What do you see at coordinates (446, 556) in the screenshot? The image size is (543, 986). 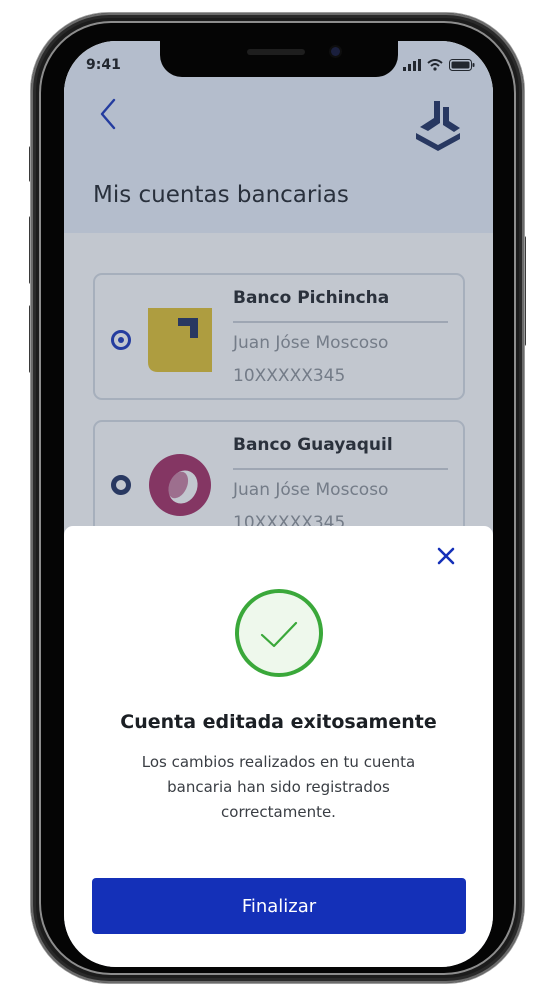 I see `close-icon` at bounding box center [446, 556].